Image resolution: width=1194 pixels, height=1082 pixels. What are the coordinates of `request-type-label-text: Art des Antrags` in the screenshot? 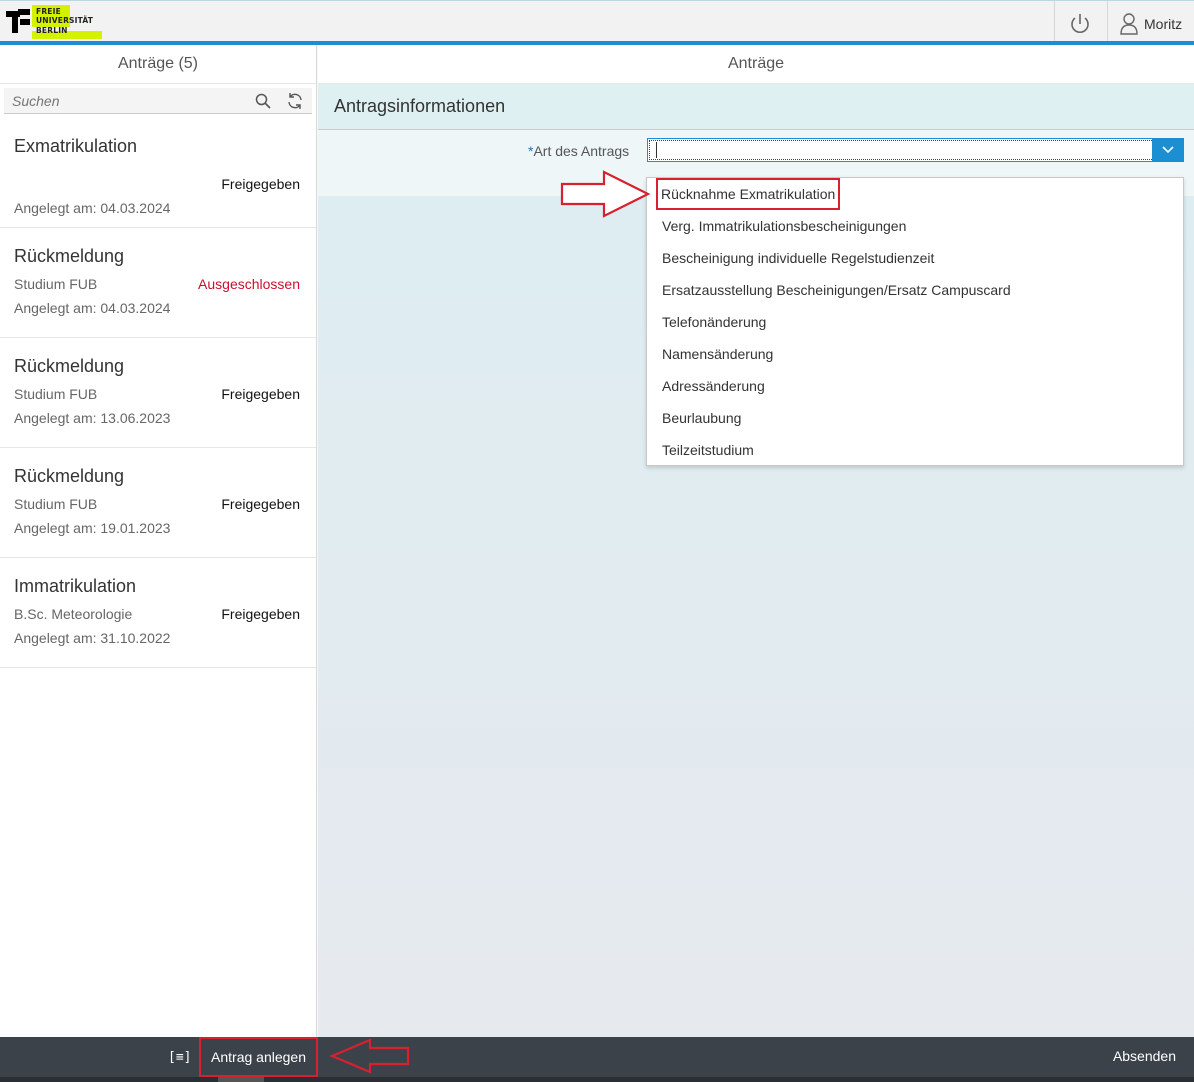 It's located at (581, 151).